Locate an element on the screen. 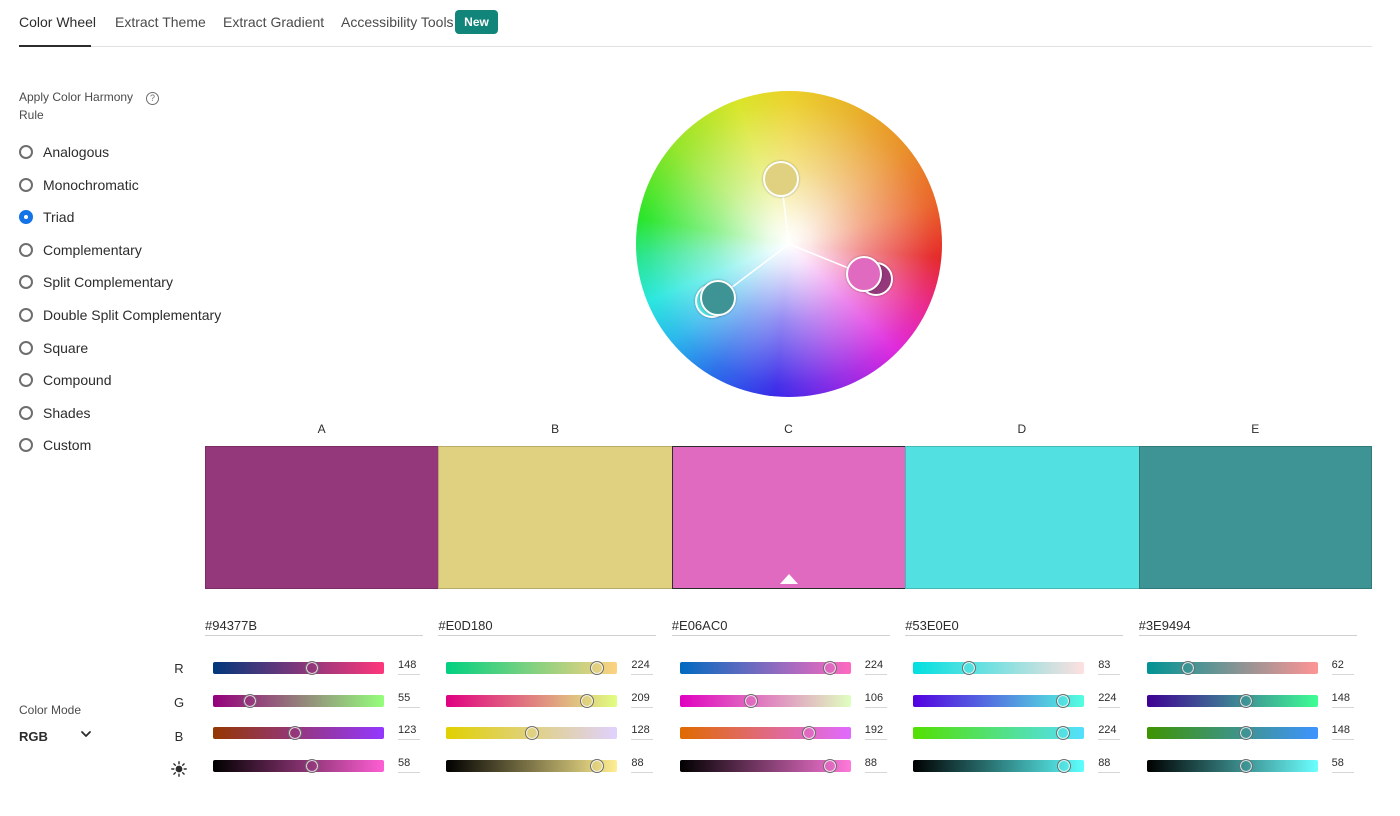 The height and width of the screenshot is (816, 1400). b-slider-thumb-c is located at coordinates (808, 733).